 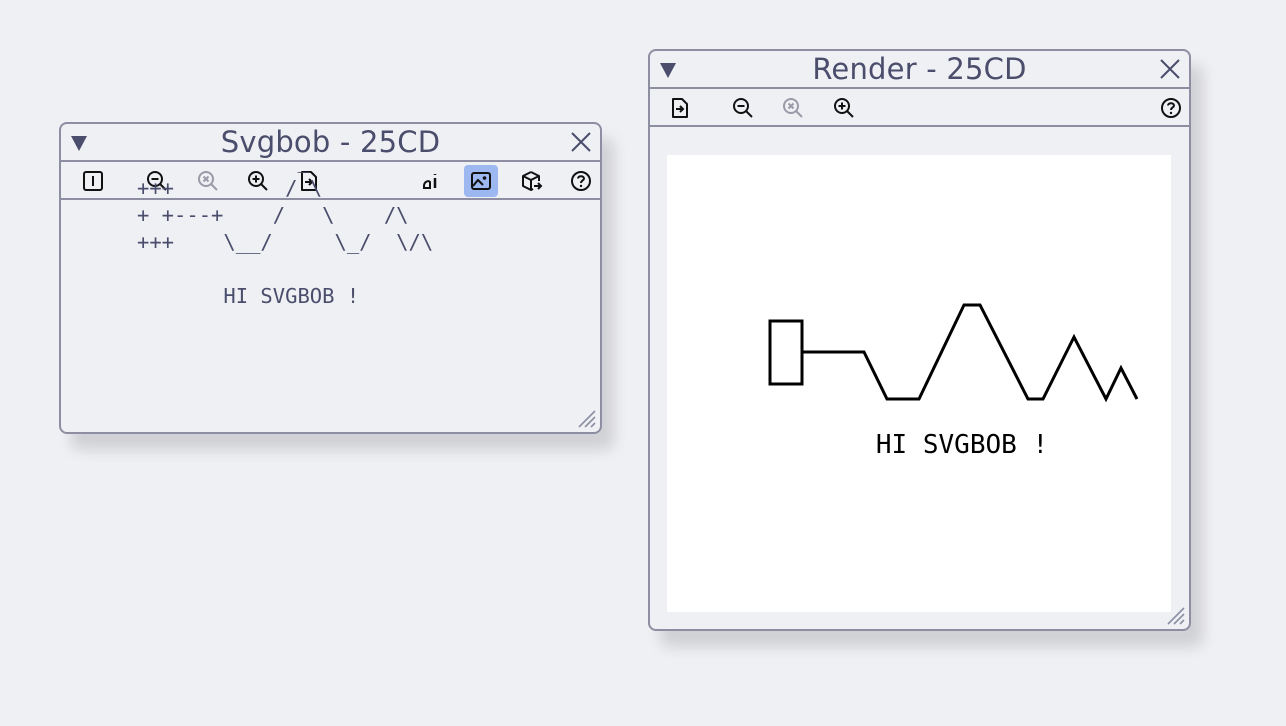 I want to click on render-titlebar: Render - 25CD, so click(x=919, y=70).